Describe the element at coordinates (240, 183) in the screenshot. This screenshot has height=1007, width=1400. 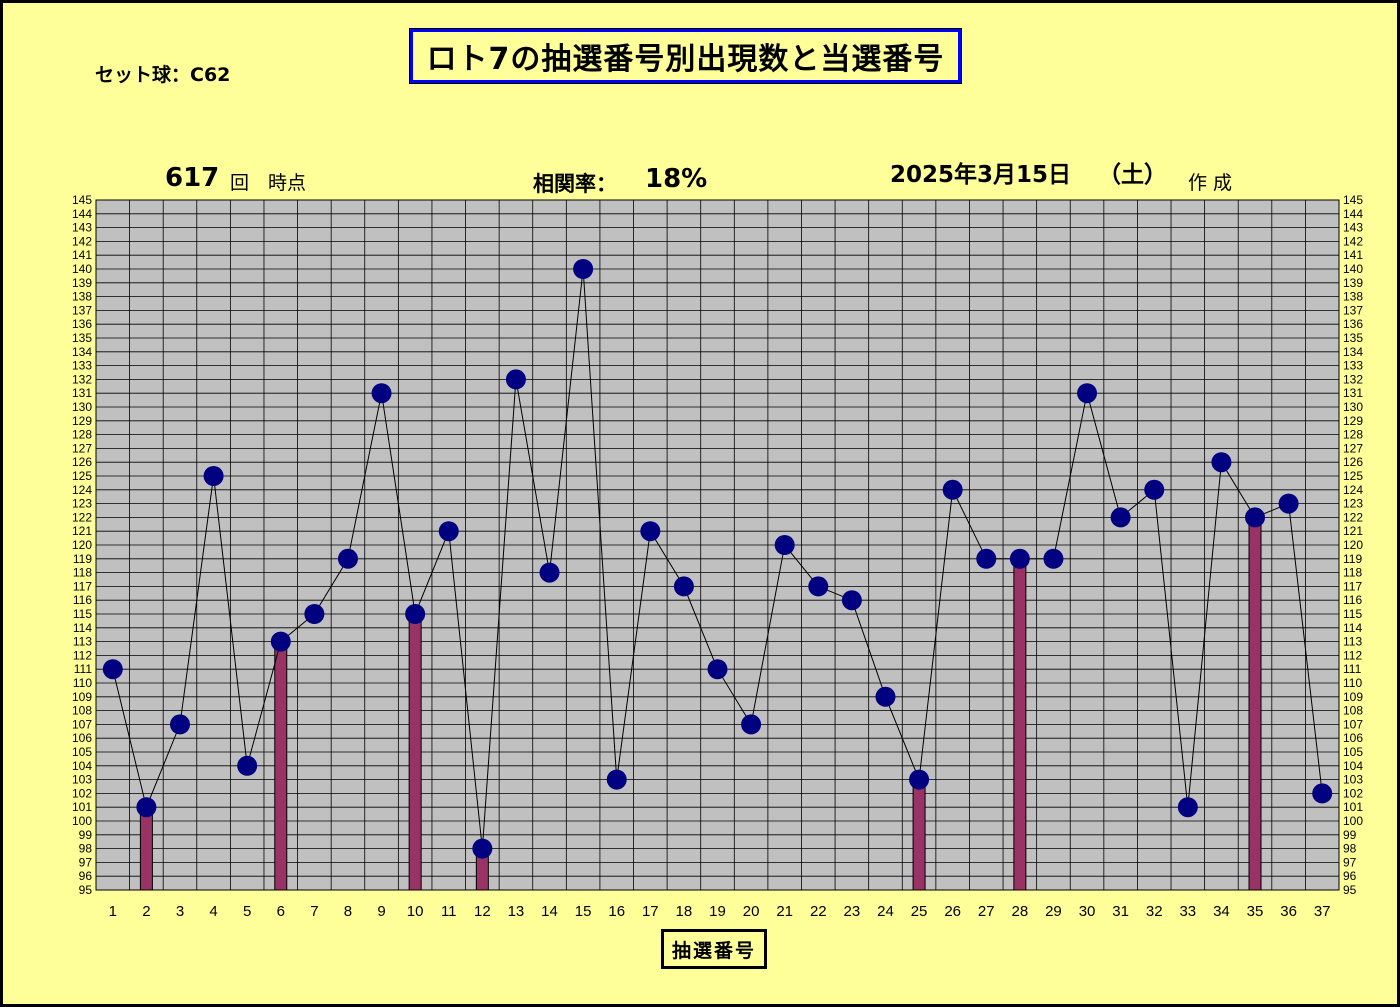
I see `draw-unit: 回` at that location.